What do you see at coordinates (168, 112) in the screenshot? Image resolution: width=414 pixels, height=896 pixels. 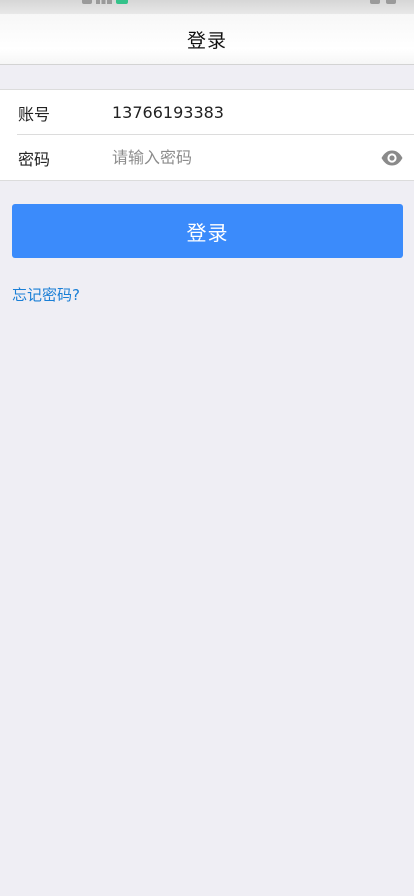 I see `account-field: 13766193383` at bounding box center [168, 112].